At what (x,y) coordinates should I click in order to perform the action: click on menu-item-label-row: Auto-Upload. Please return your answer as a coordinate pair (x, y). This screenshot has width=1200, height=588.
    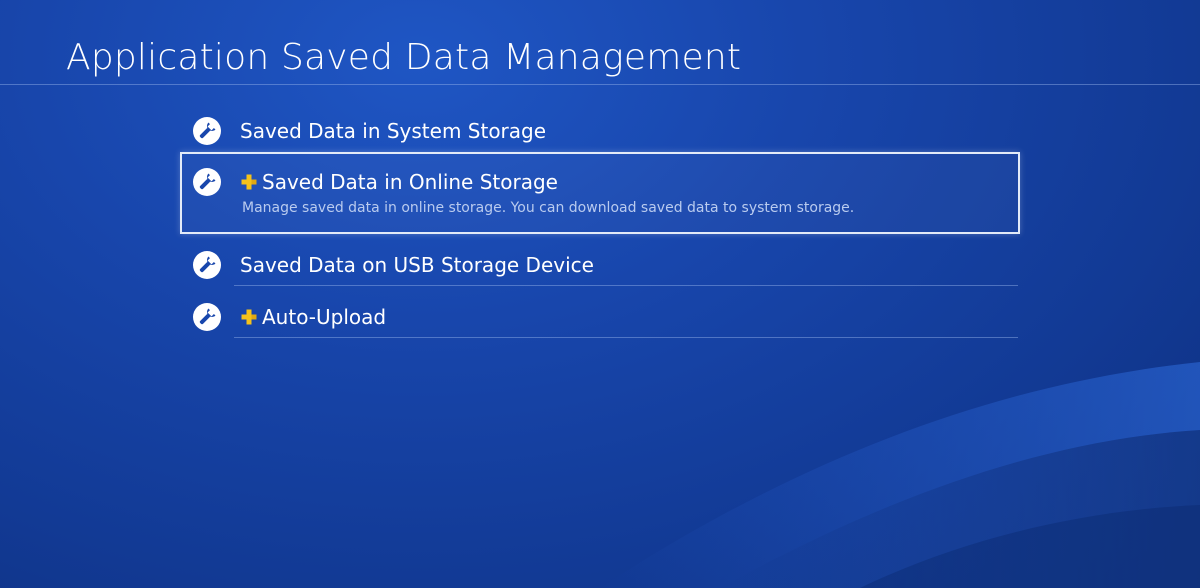
    Looking at the image, I should click on (313, 317).